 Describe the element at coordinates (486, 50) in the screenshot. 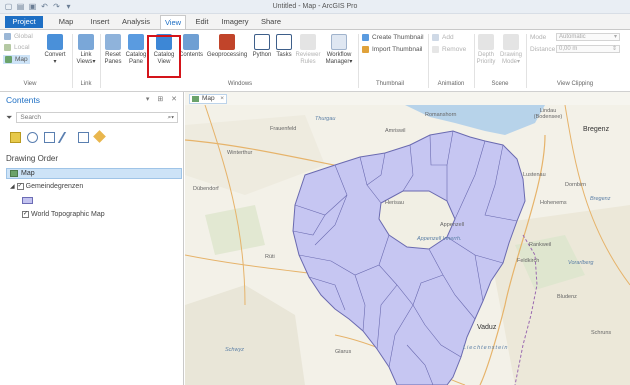

I see `depth-priority-button: Depth Priority` at that location.